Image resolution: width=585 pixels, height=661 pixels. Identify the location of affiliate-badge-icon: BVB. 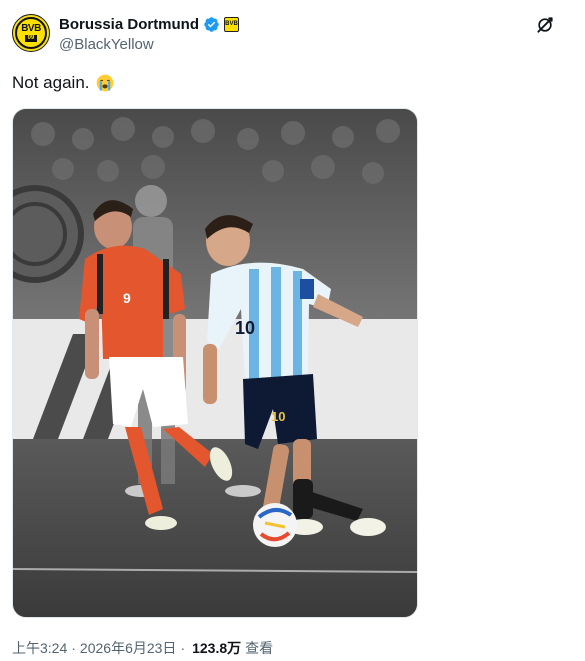
(232, 24).